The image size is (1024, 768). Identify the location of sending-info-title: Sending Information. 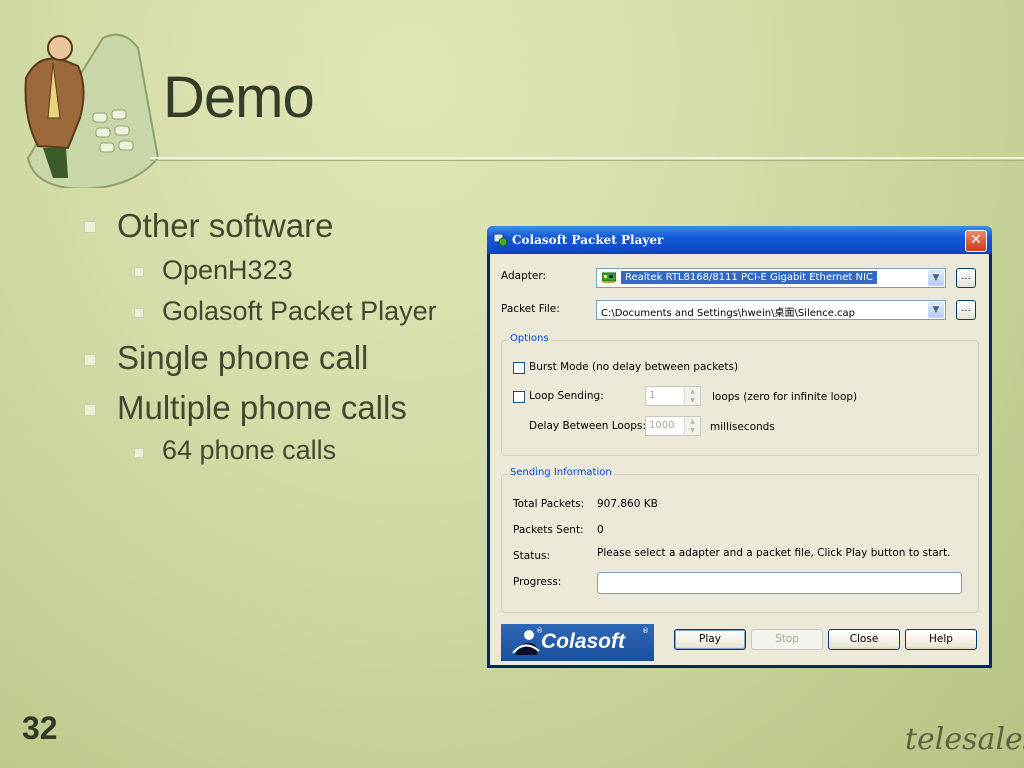
(561, 472).